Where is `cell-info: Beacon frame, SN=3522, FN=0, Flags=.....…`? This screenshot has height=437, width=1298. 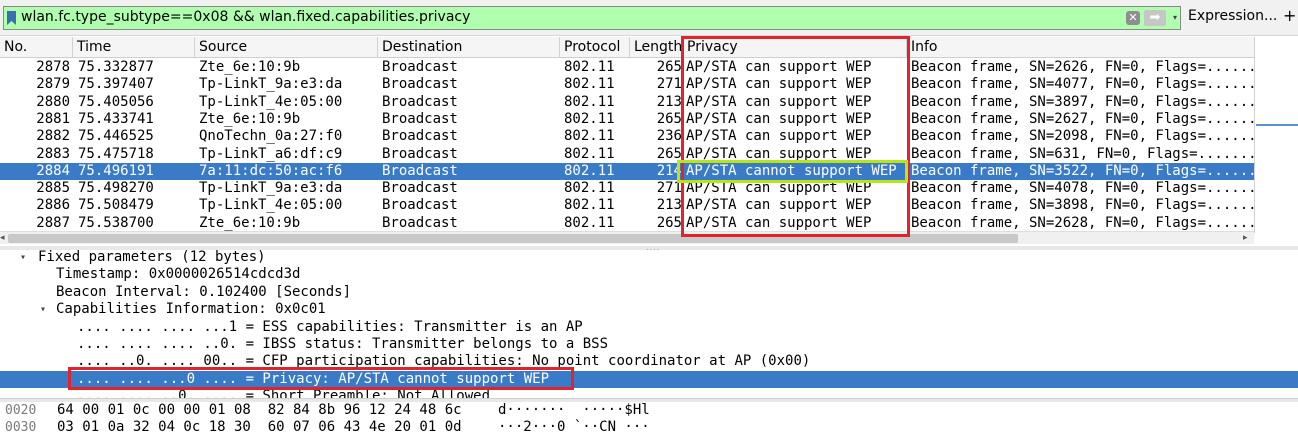
cell-info: Beacon frame, SN=3522, FN=0, Flags=.....… is located at coordinates (1082, 170).